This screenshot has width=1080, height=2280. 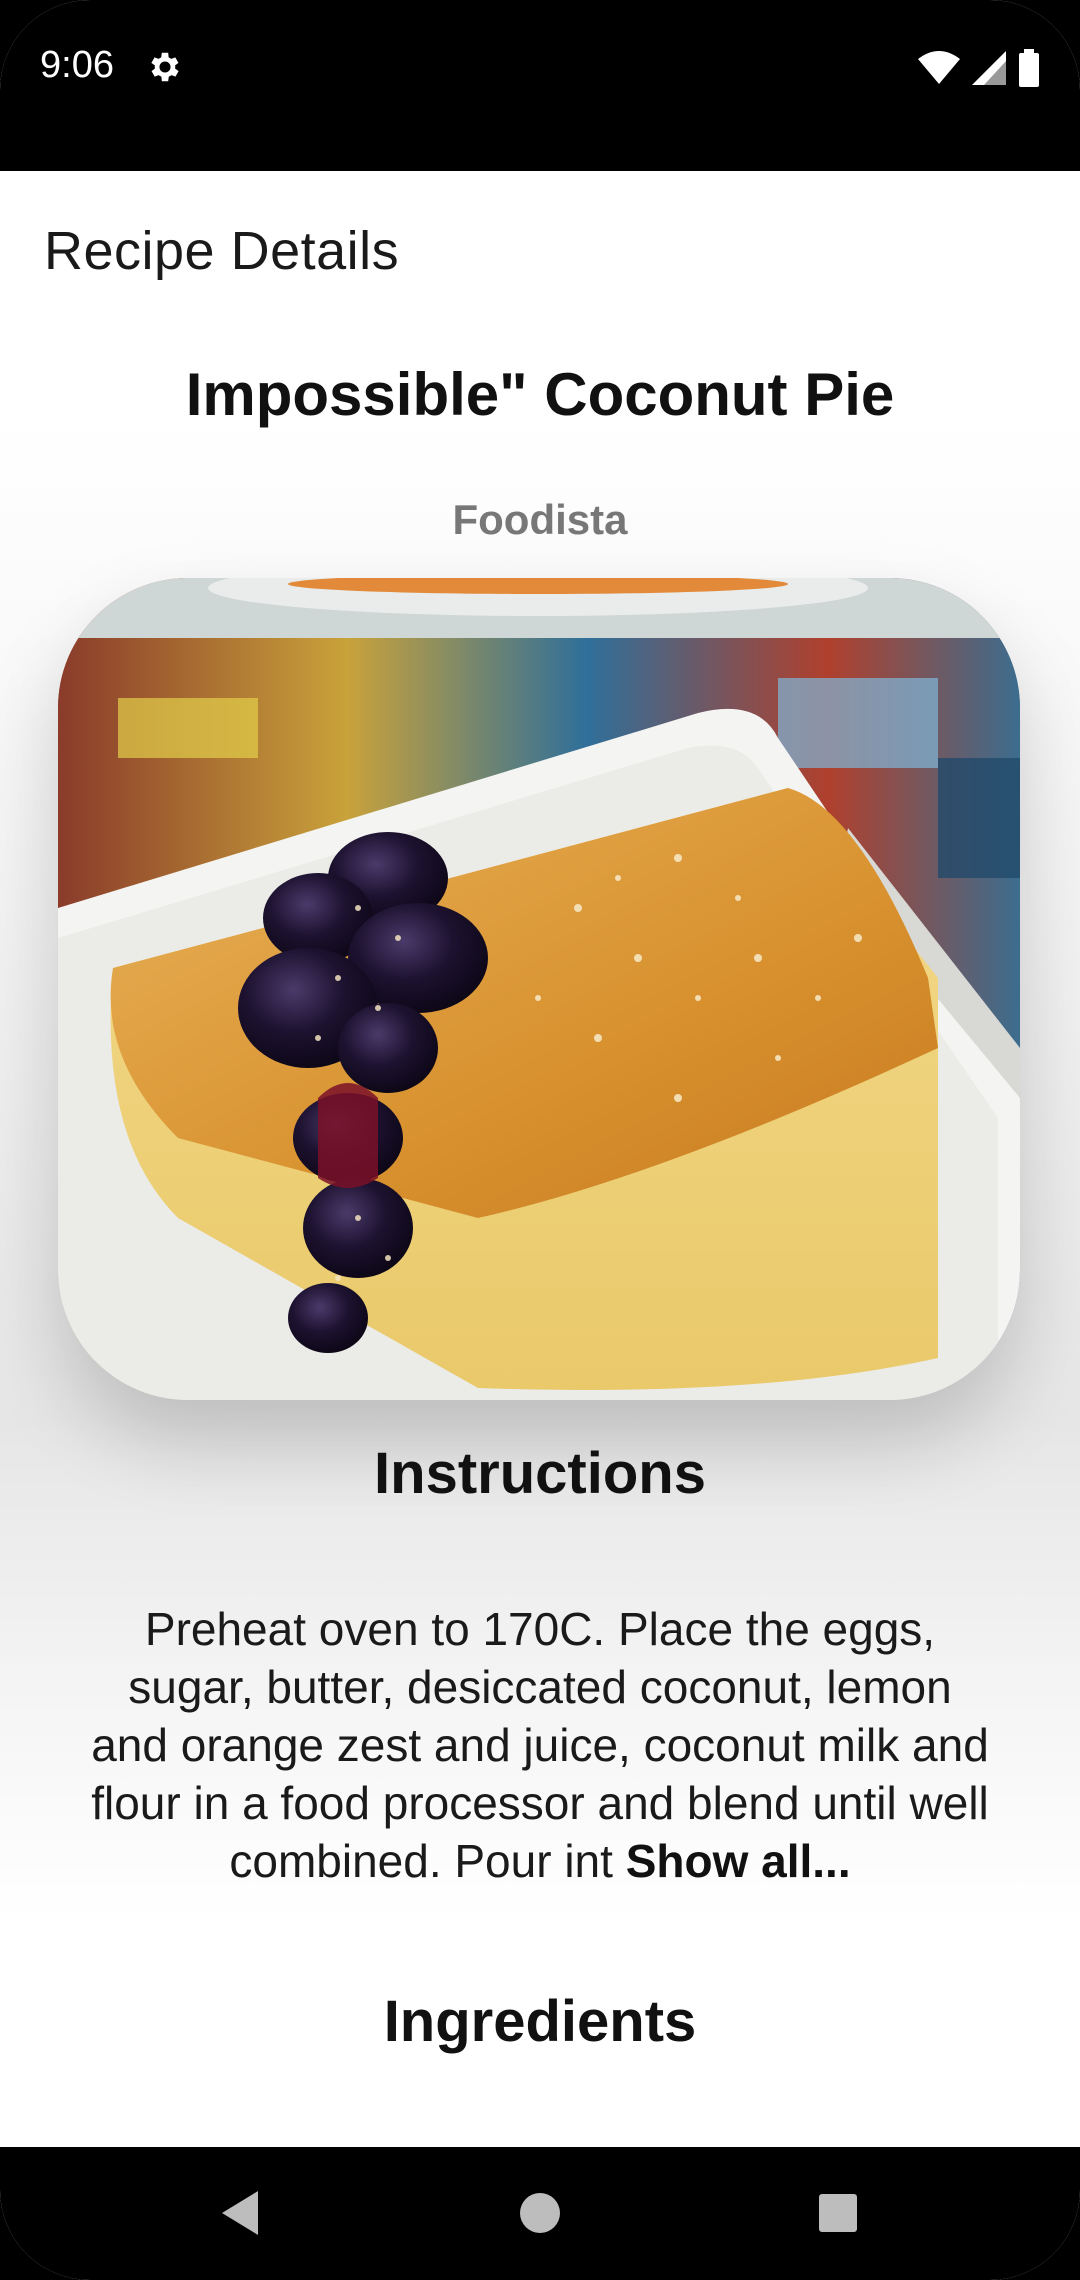 I want to click on recents-button, so click(x=838, y=2213).